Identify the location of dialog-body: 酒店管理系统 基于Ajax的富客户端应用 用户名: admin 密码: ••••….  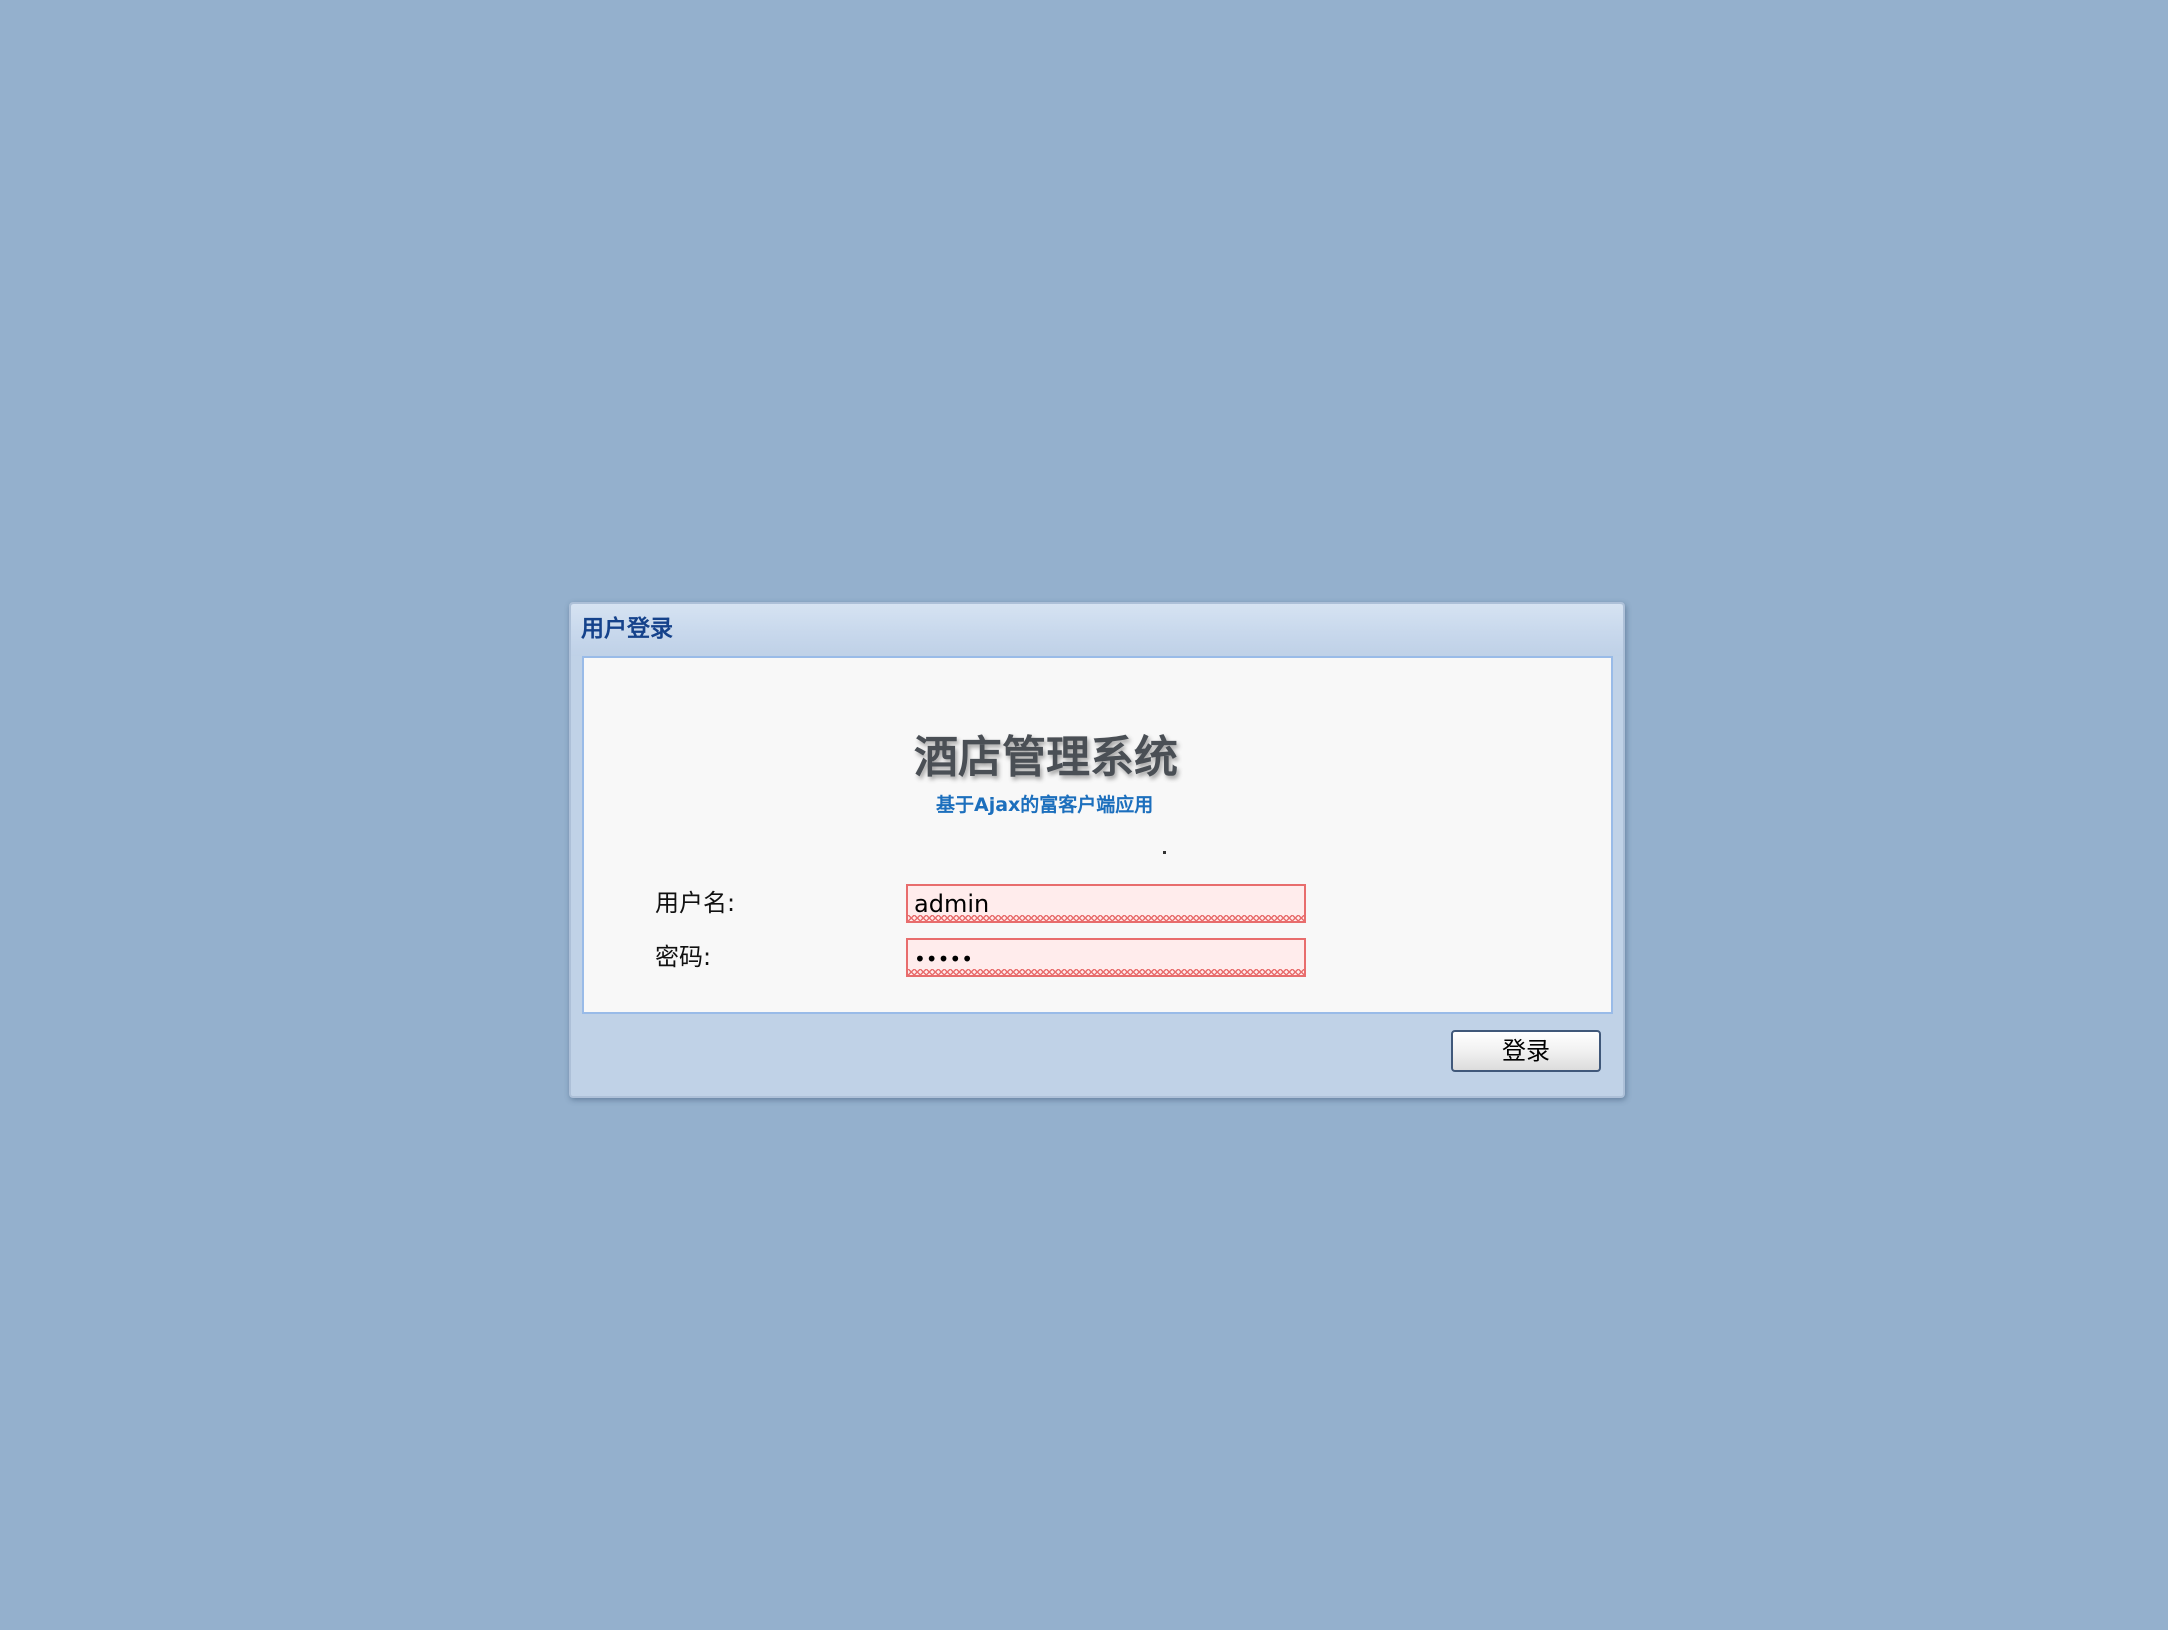
(1097, 835).